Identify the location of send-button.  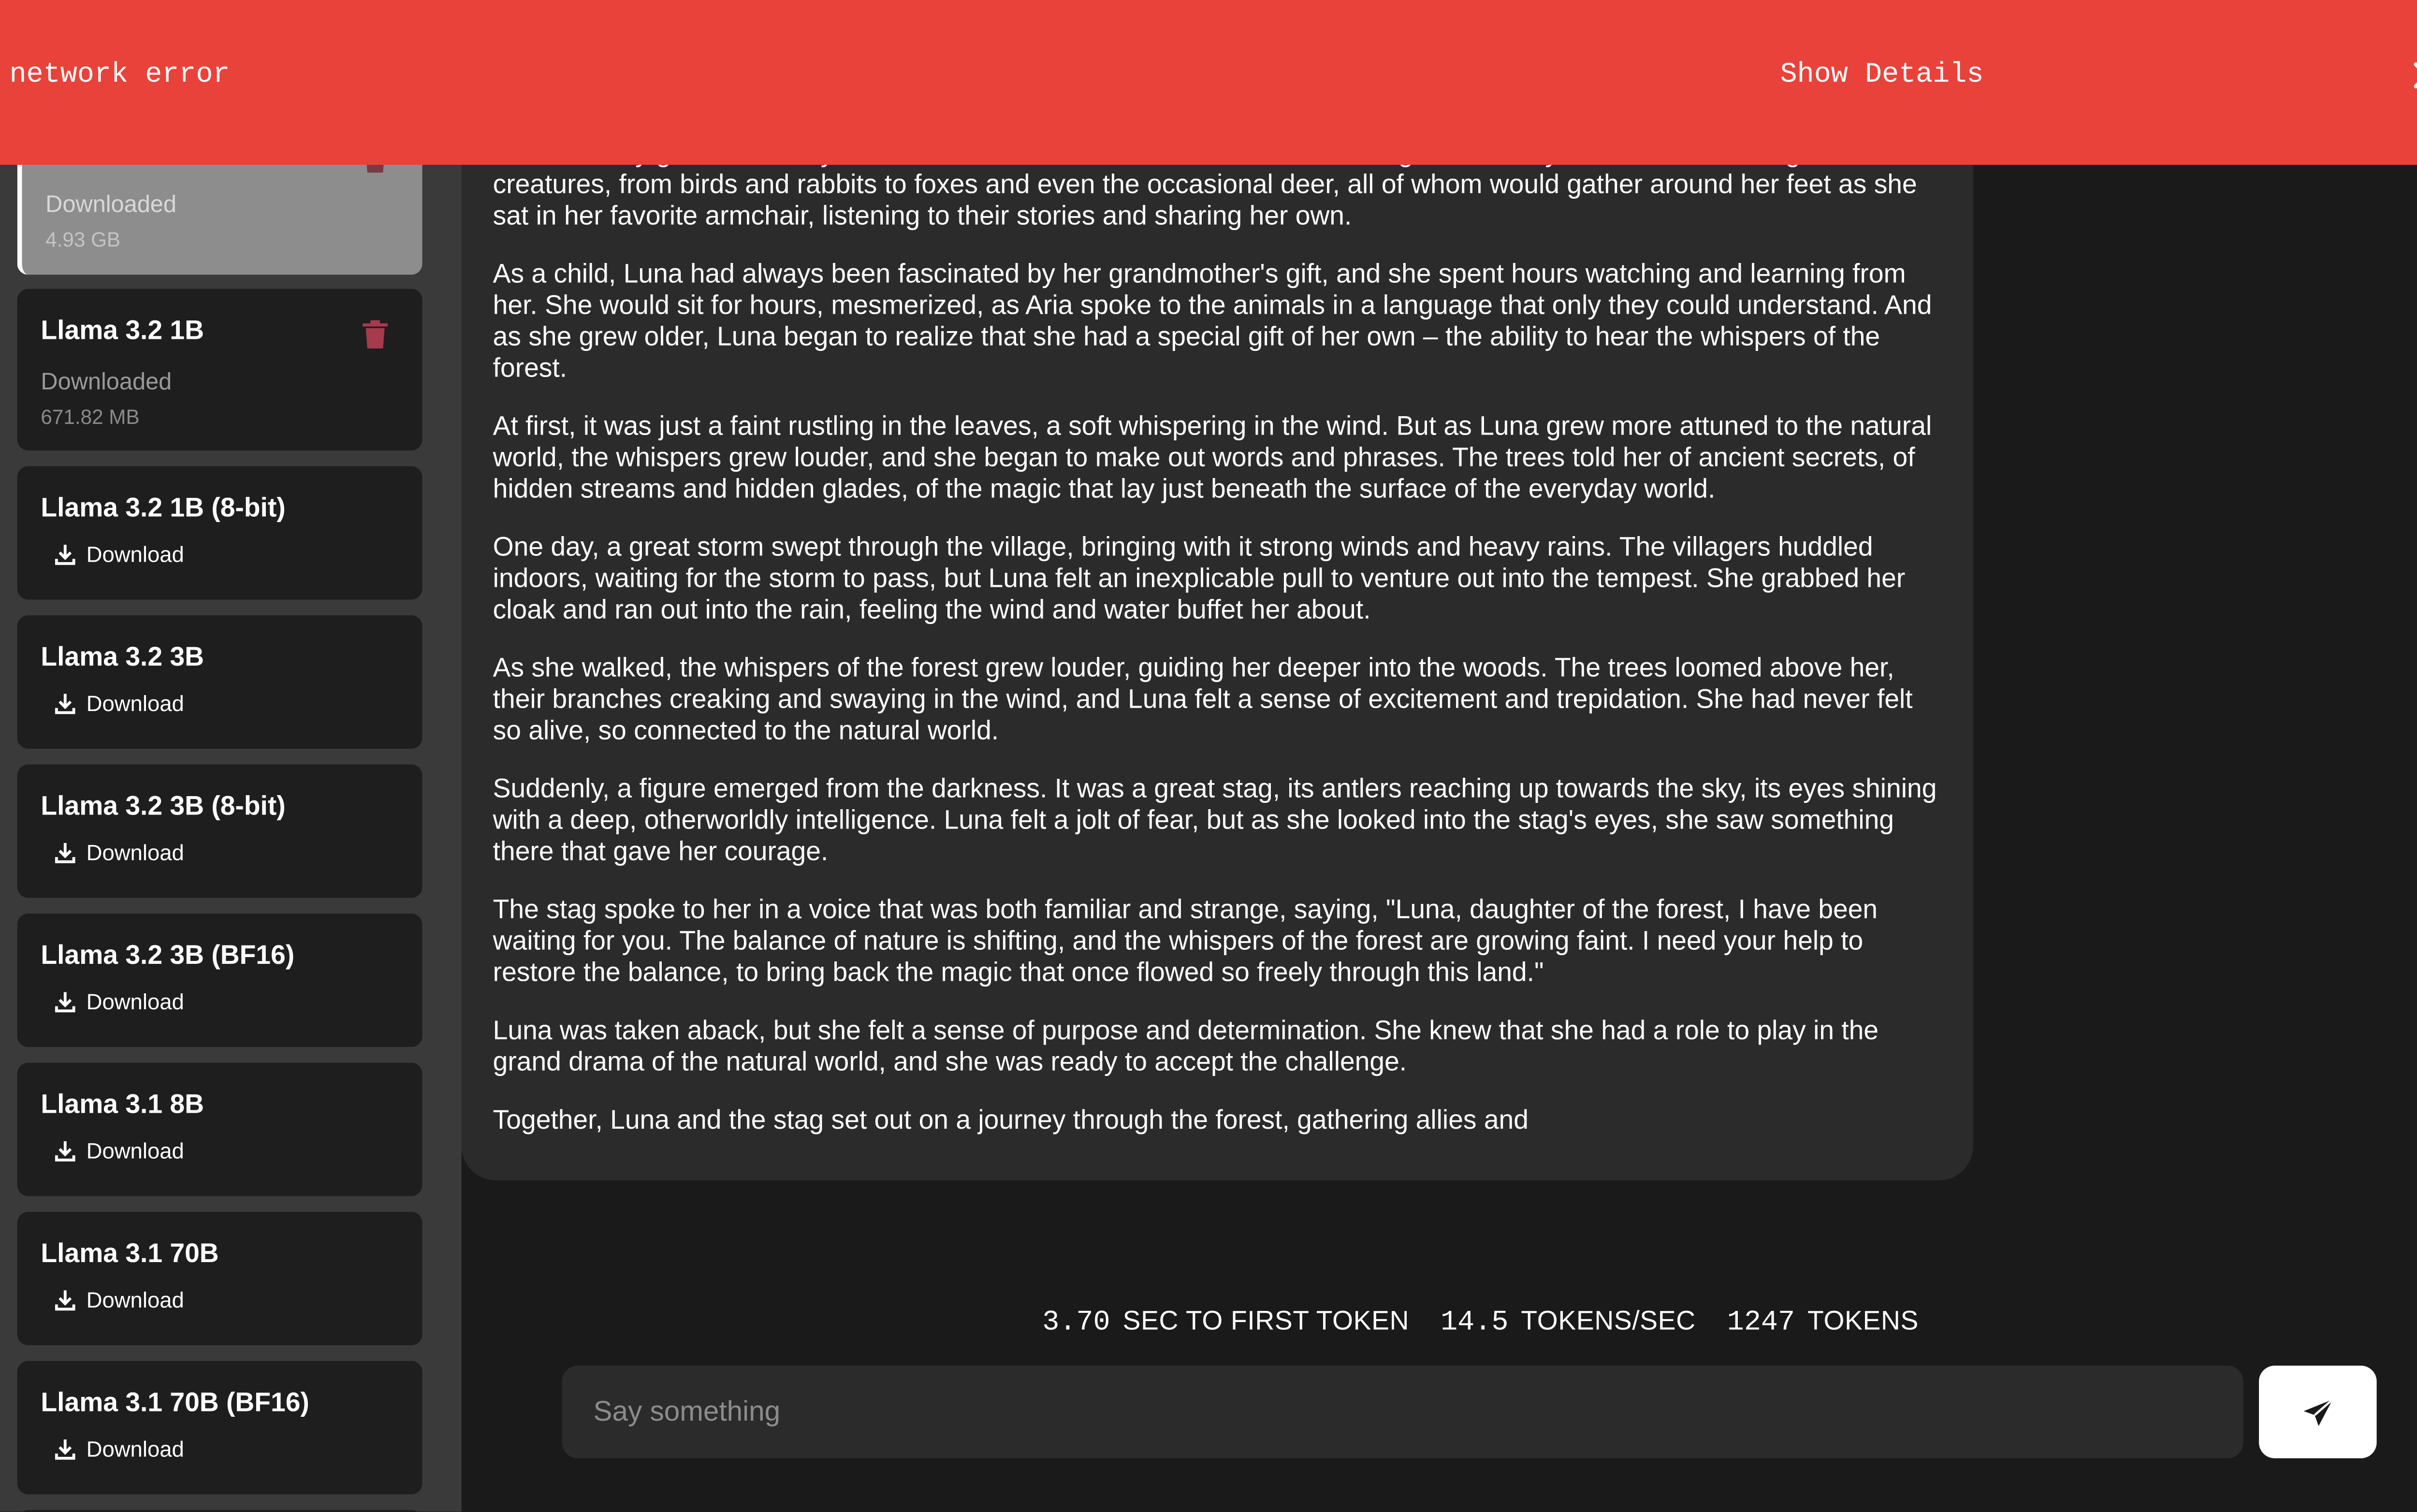
(2318, 1412).